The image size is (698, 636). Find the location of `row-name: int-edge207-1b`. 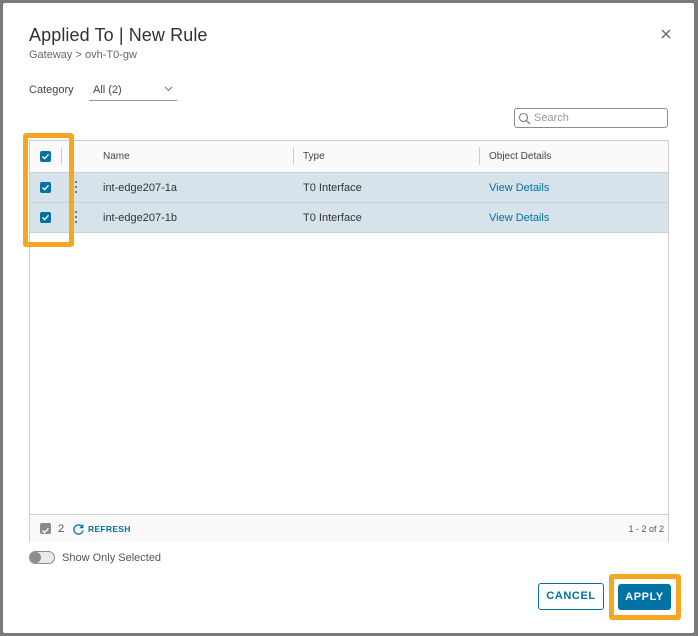

row-name: int-edge207-1b is located at coordinates (140, 218).